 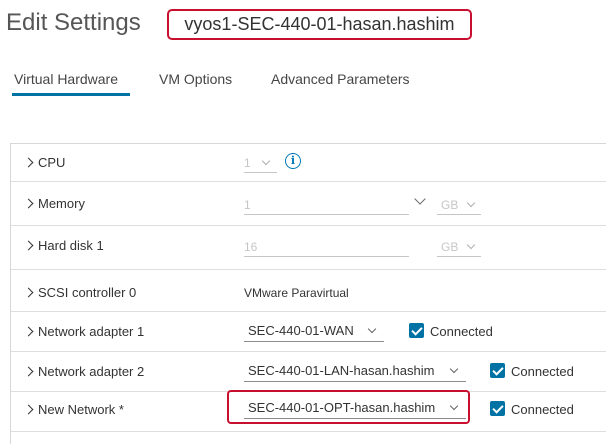 I want to click on memory-unit-select: GB, so click(x=459, y=205).